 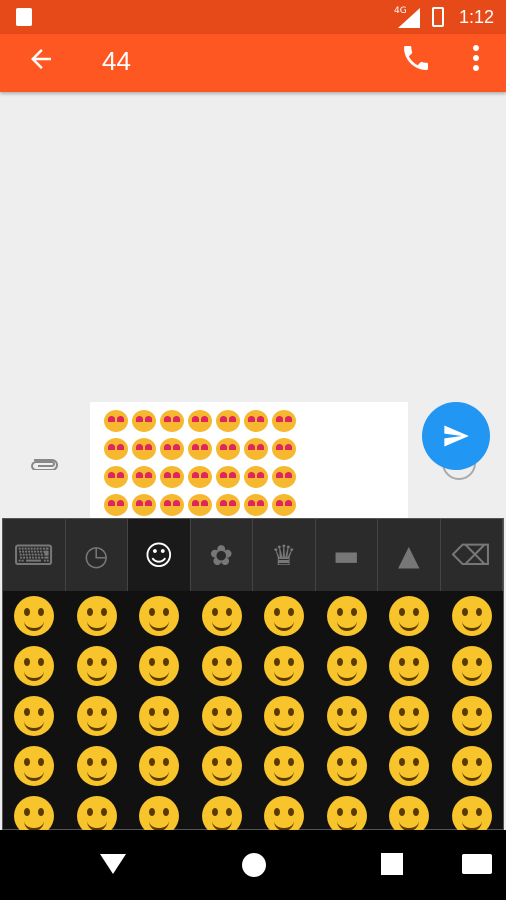 What do you see at coordinates (438, 17) in the screenshot?
I see `battery-icon` at bounding box center [438, 17].